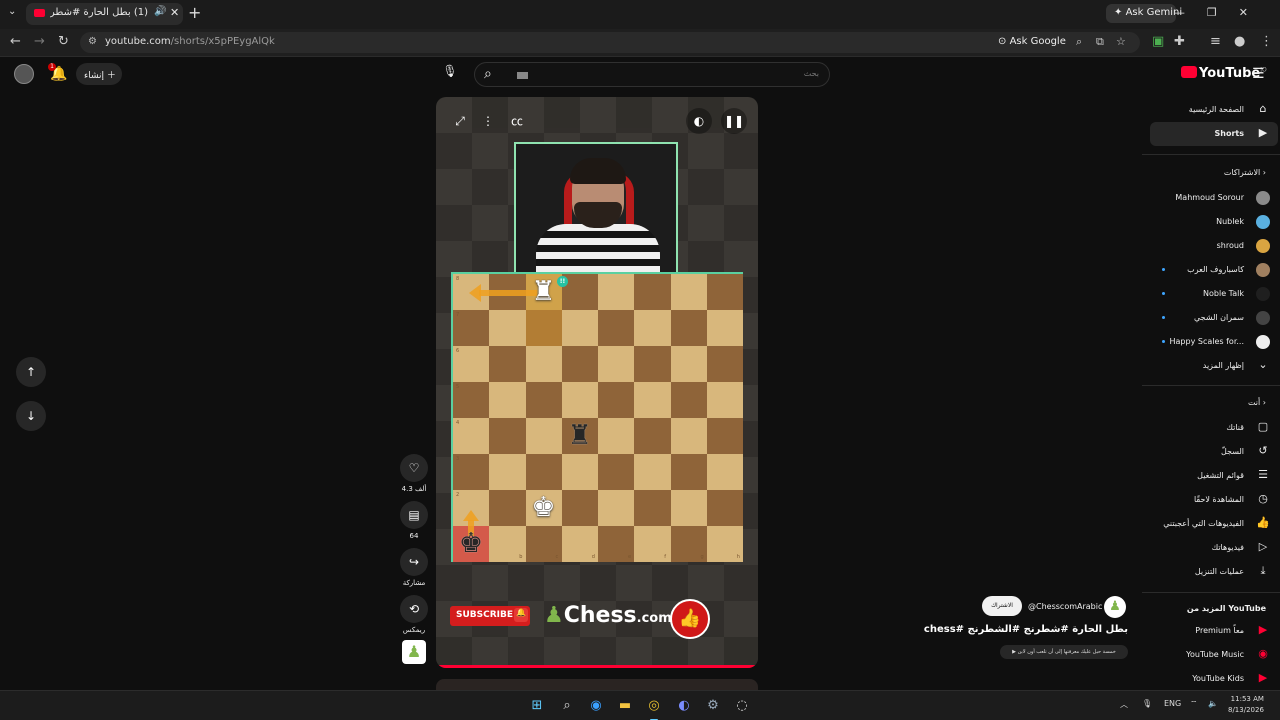 The image size is (1280, 720). What do you see at coordinates (1214, 524) in the screenshot?
I see `sidebar-item-liked-videos: الفيديوهات التي أعجبتني 👍` at bounding box center [1214, 524].